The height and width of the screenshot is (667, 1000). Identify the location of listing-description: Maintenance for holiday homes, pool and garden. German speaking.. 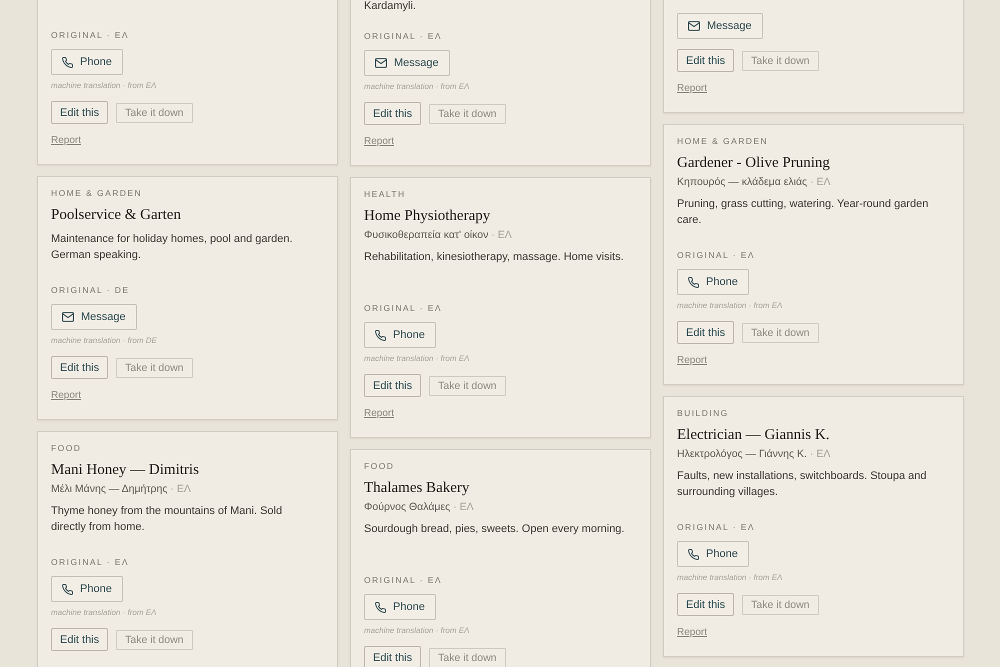
(172, 247).